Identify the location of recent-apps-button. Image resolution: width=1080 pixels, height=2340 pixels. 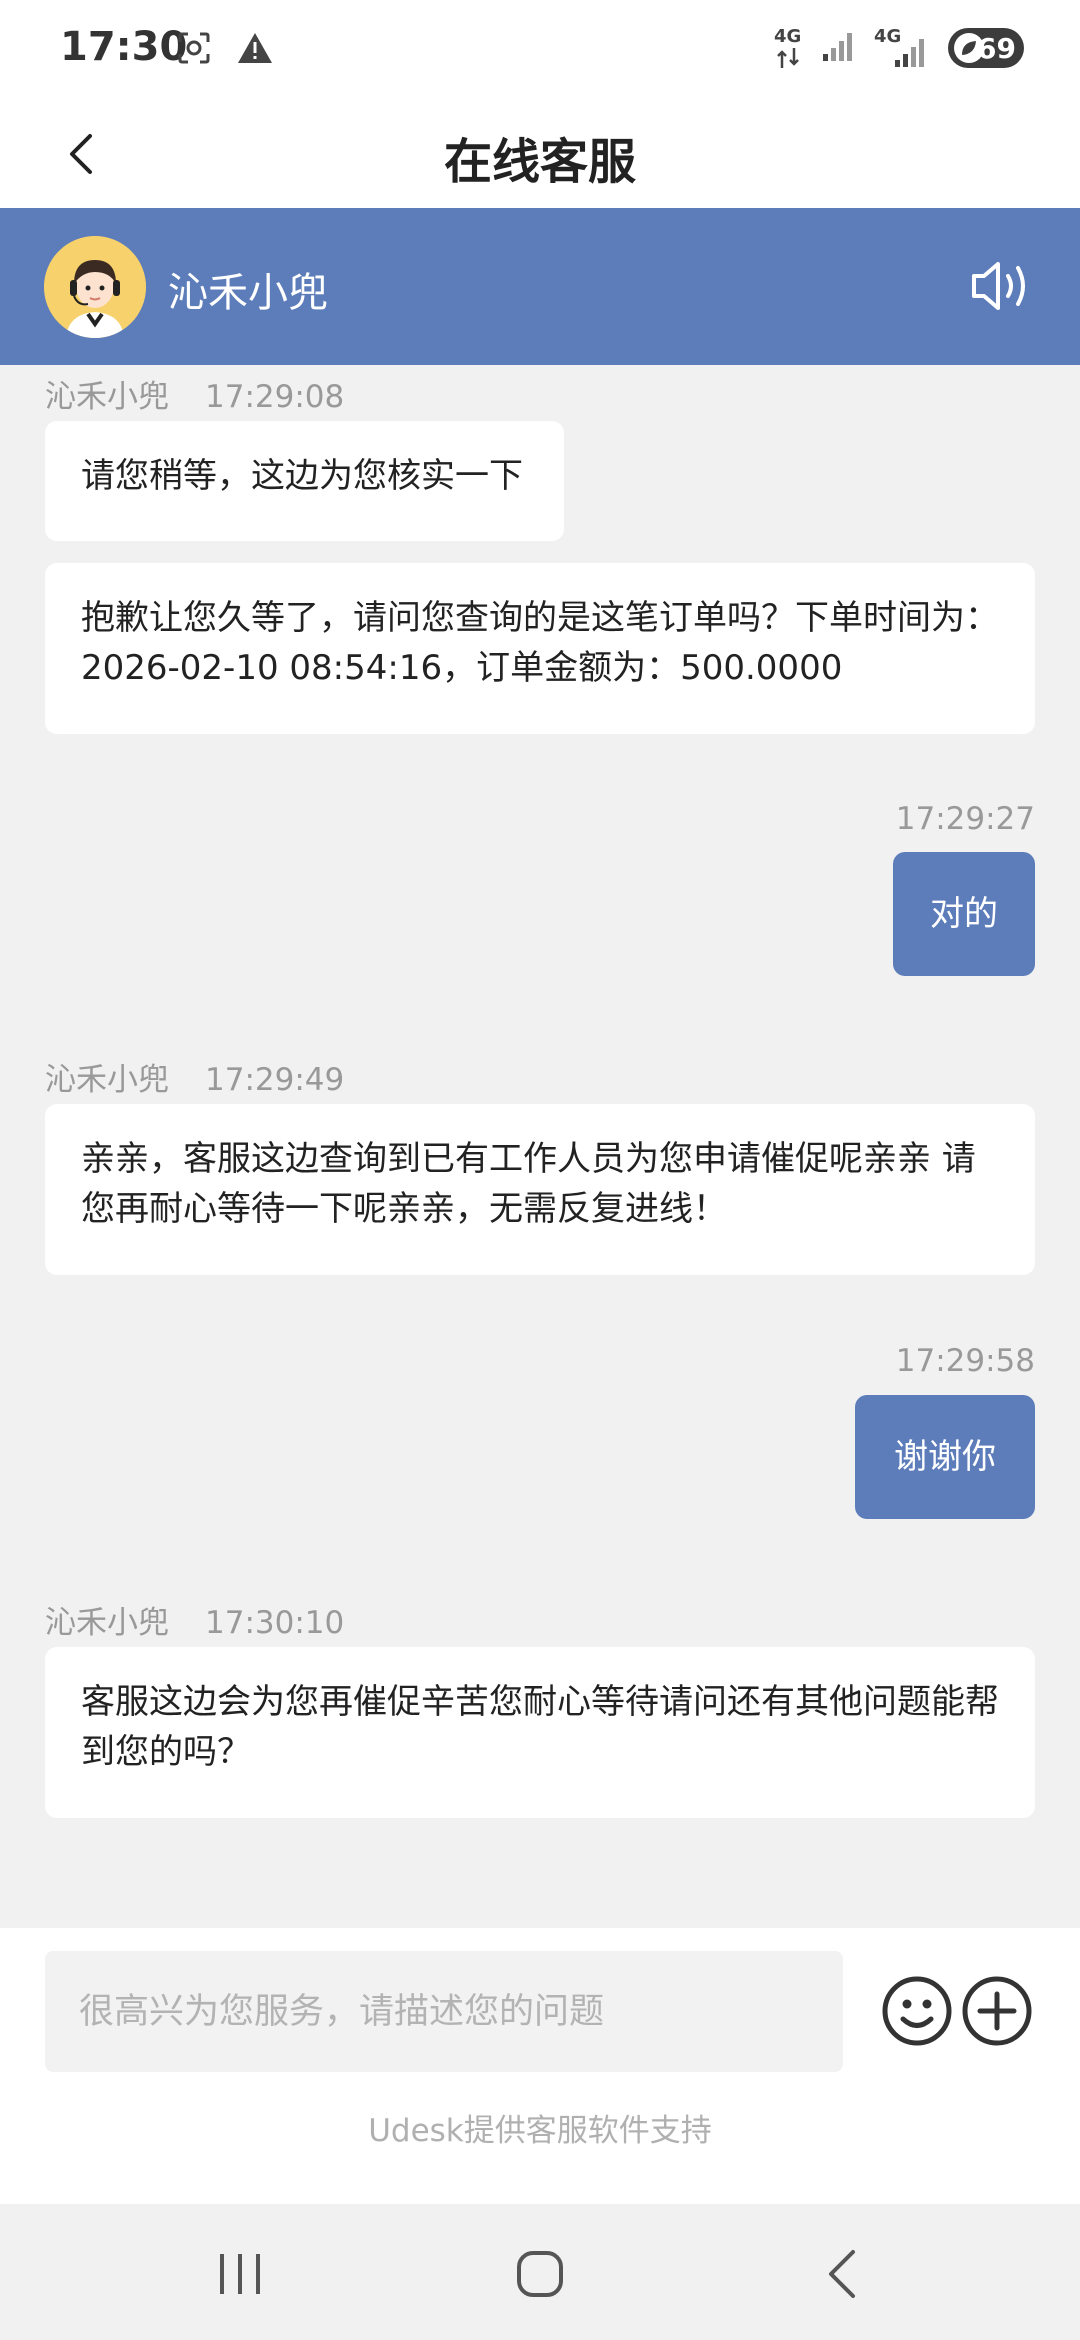
(240, 2274).